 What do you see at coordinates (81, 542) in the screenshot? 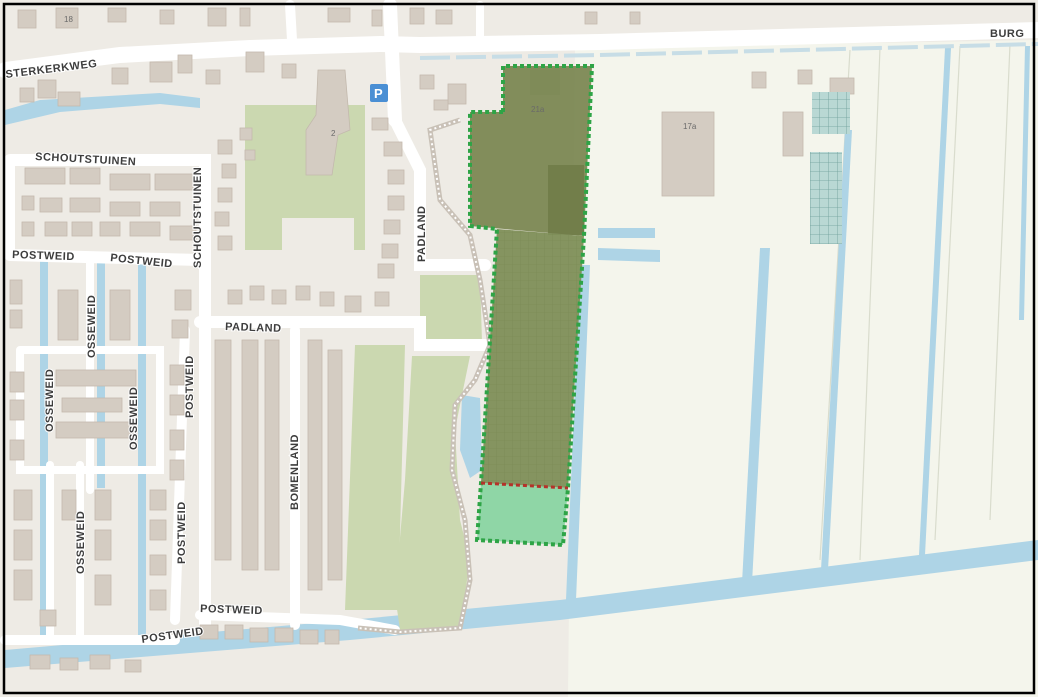
I see `street-label-osseweid-4: OSSEWEID` at bounding box center [81, 542].